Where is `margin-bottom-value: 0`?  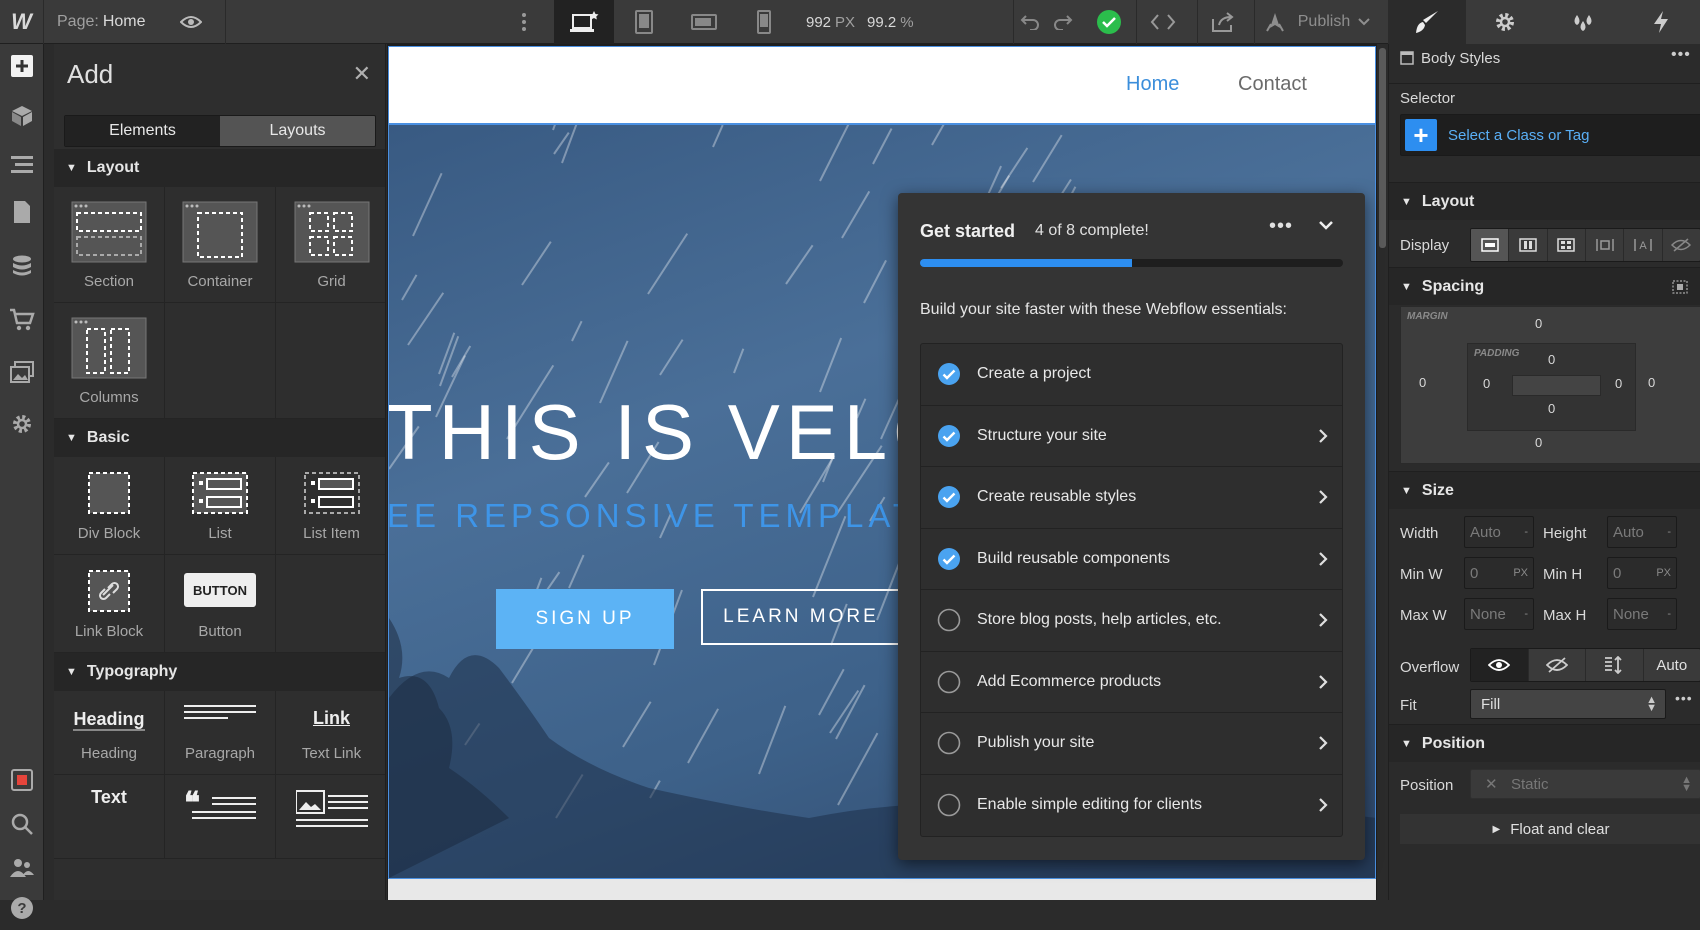 margin-bottom-value: 0 is located at coordinates (1538, 442).